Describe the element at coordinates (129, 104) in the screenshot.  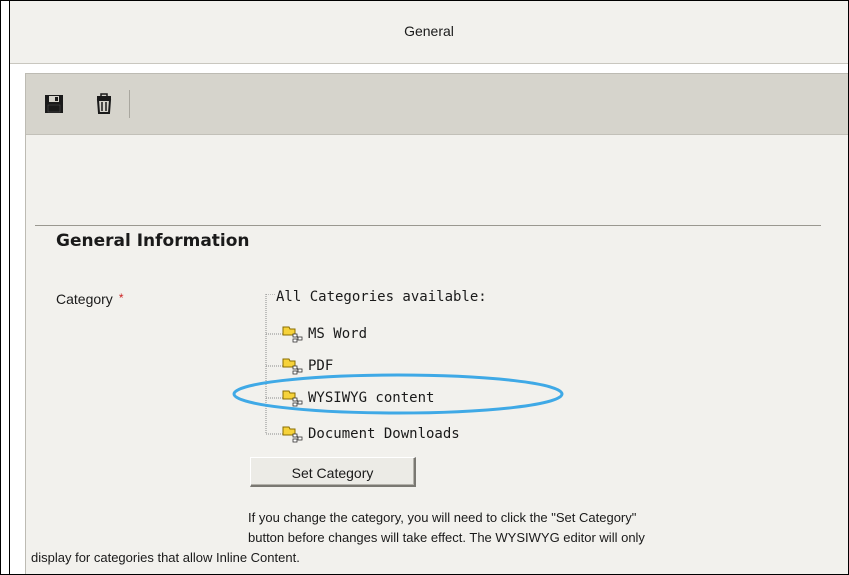
I see `toolbar-separator` at that location.